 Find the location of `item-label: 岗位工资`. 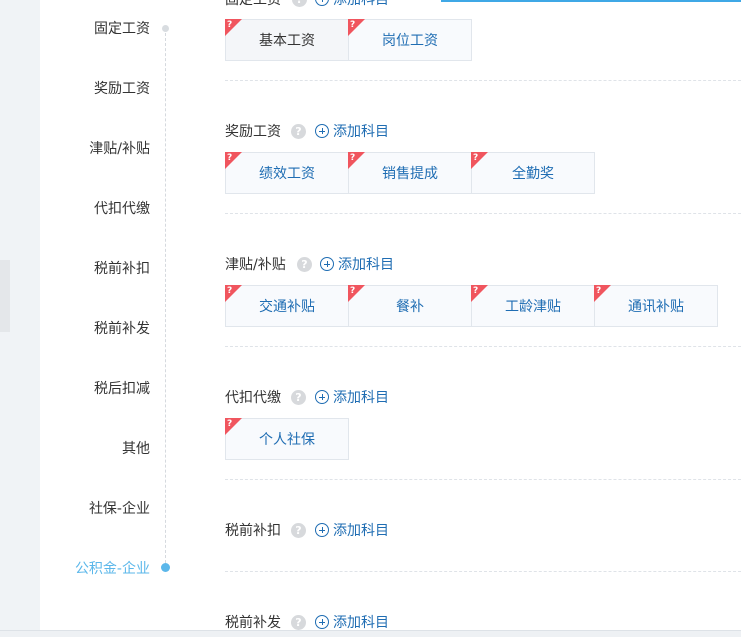

item-label: 岗位工资 is located at coordinates (410, 41).